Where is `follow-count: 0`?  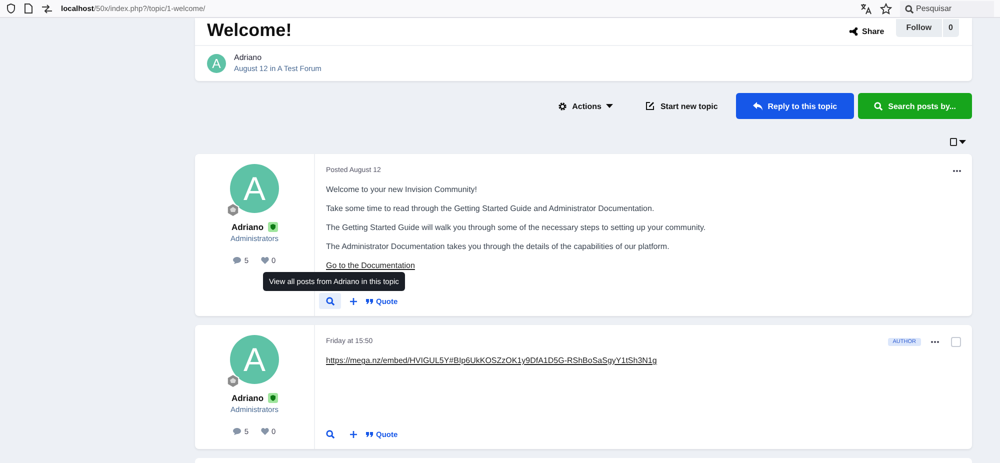 follow-count: 0 is located at coordinates (950, 27).